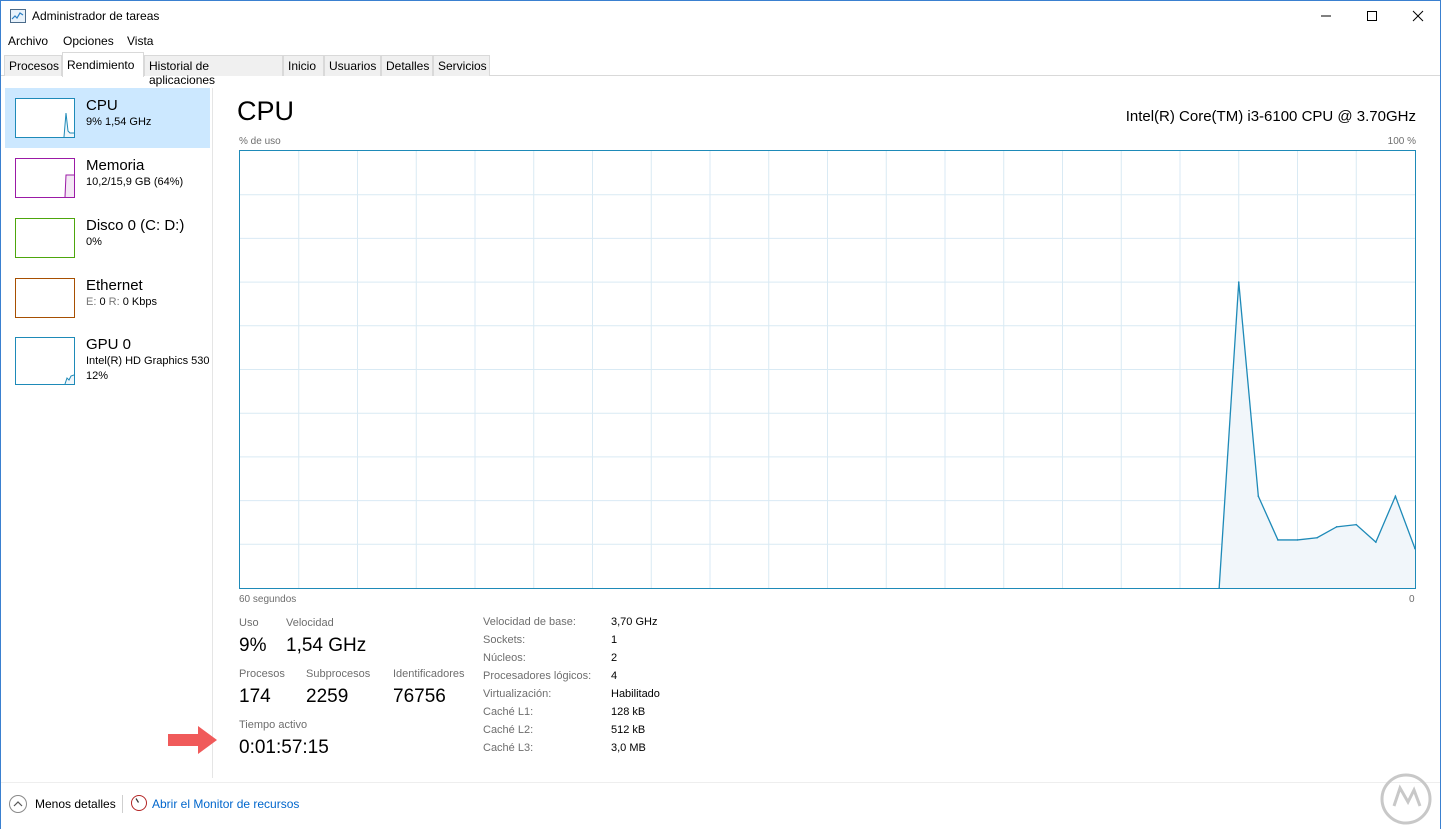 The height and width of the screenshot is (829, 1441). I want to click on minimize-button, so click(1326, 16).